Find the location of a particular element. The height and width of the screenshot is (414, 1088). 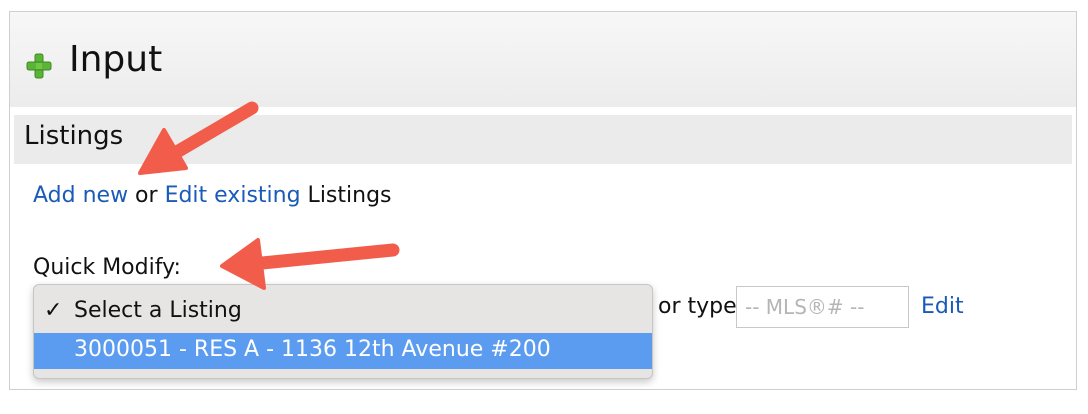

quick-modify-label: Quick Modify: is located at coordinates (107, 267).